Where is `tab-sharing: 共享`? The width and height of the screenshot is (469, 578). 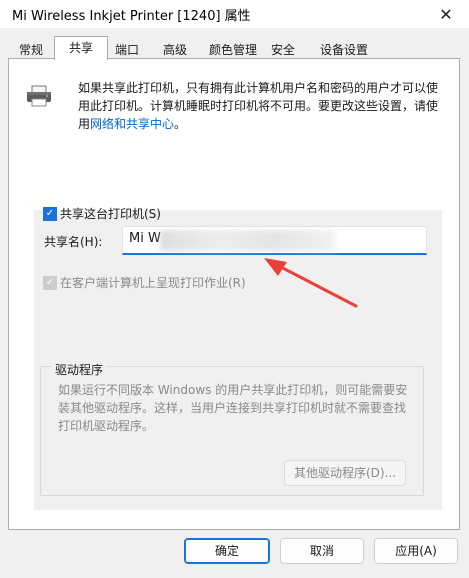 tab-sharing: 共享 is located at coordinates (81, 48).